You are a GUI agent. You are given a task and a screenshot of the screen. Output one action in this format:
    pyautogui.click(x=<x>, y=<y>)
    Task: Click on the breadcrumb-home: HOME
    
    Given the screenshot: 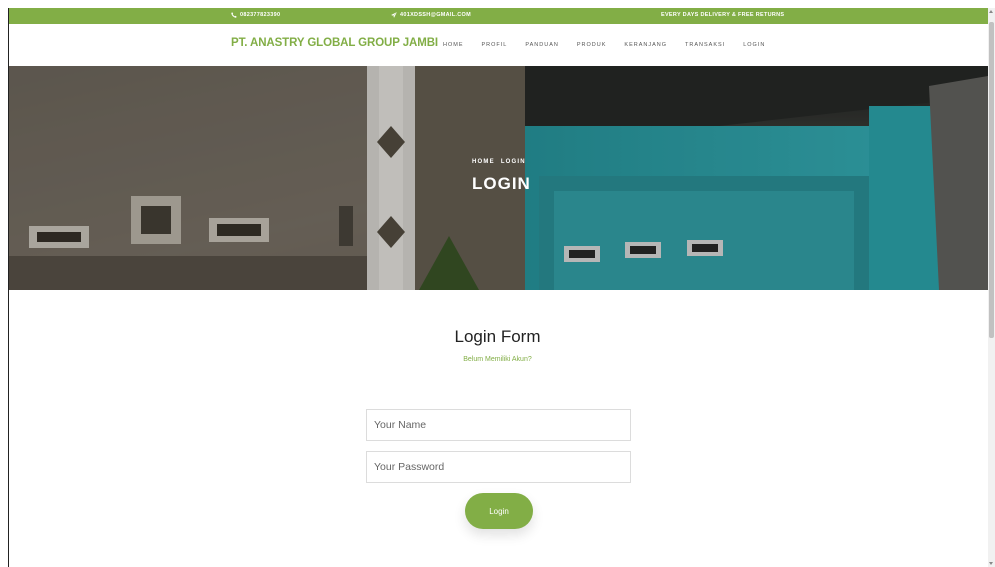 What is the action you would take?
    pyautogui.click(x=483, y=162)
    